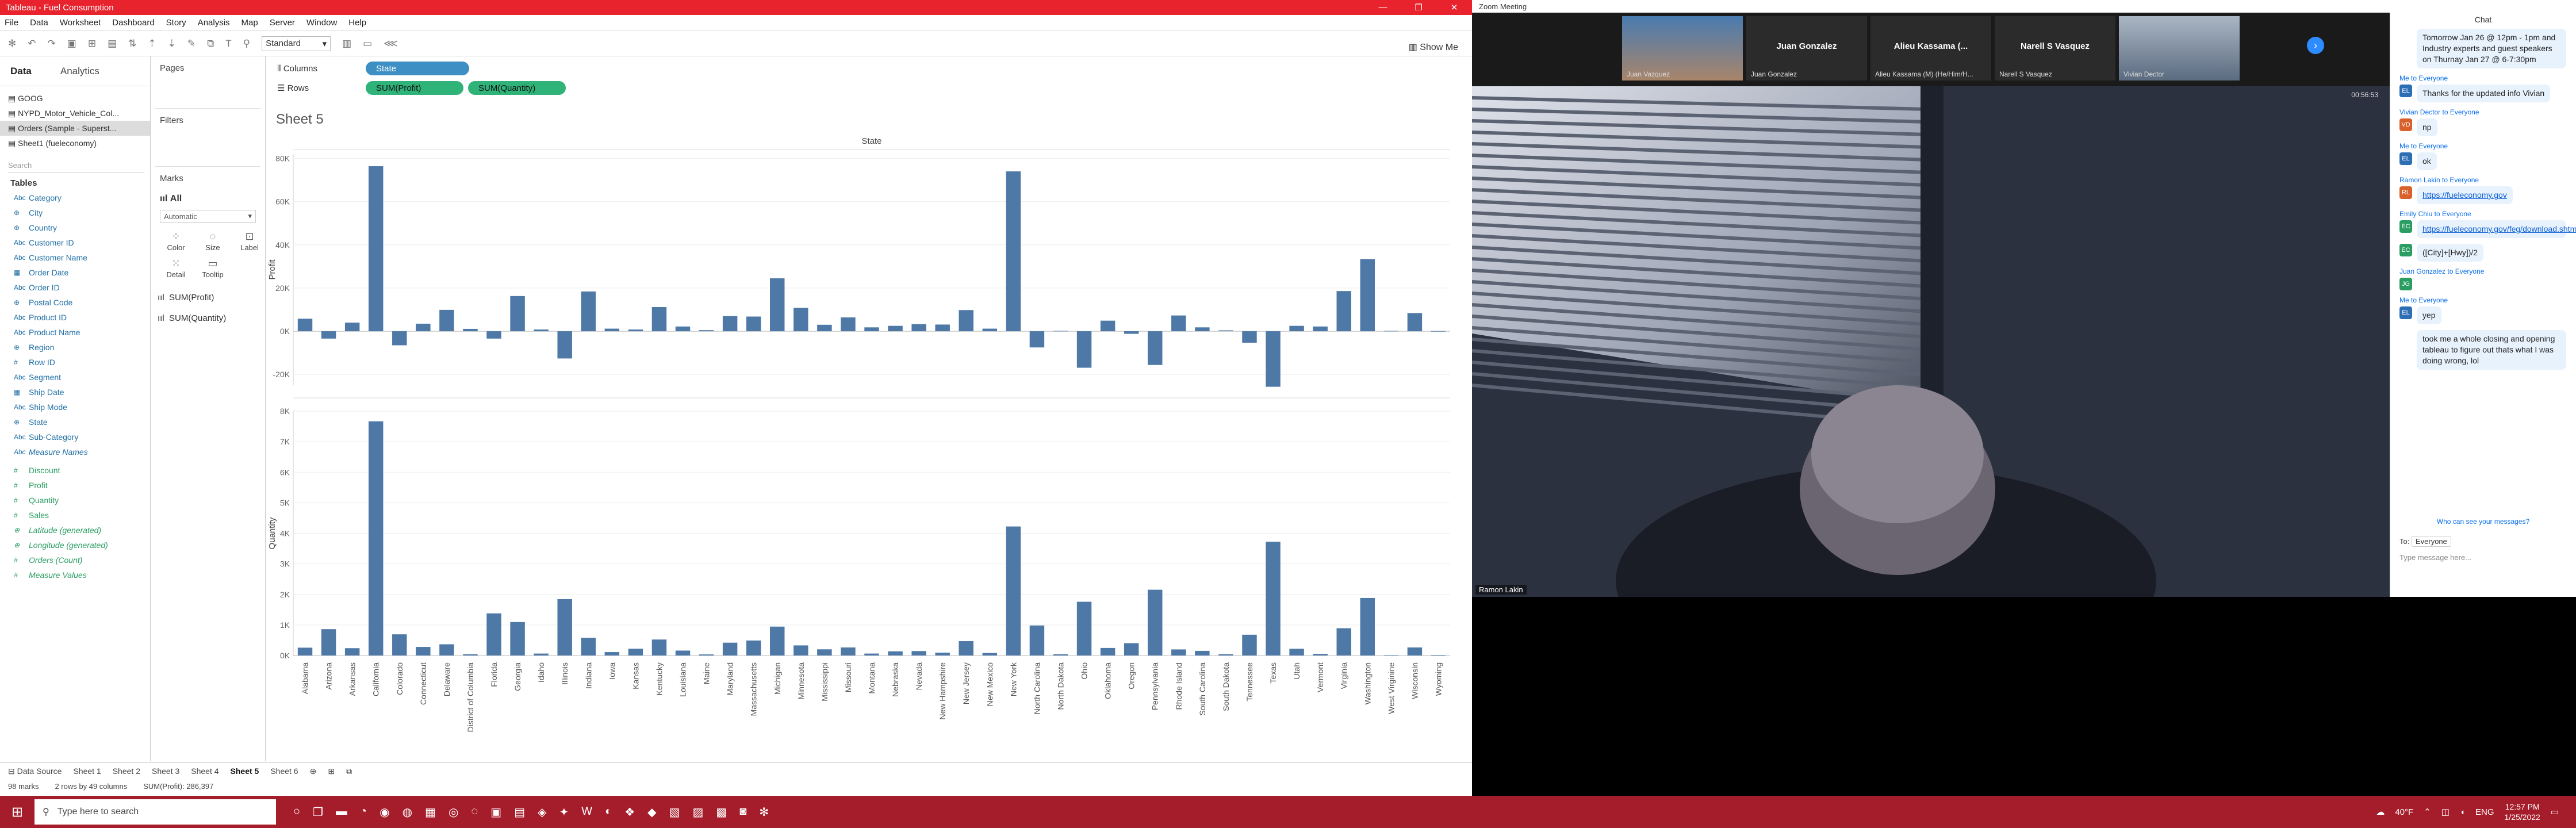  What do you see at coordinates (2427, 812) in the screenshot?
I see `chevron-up-icon: ⌃` at bounding box center [2427, 812].